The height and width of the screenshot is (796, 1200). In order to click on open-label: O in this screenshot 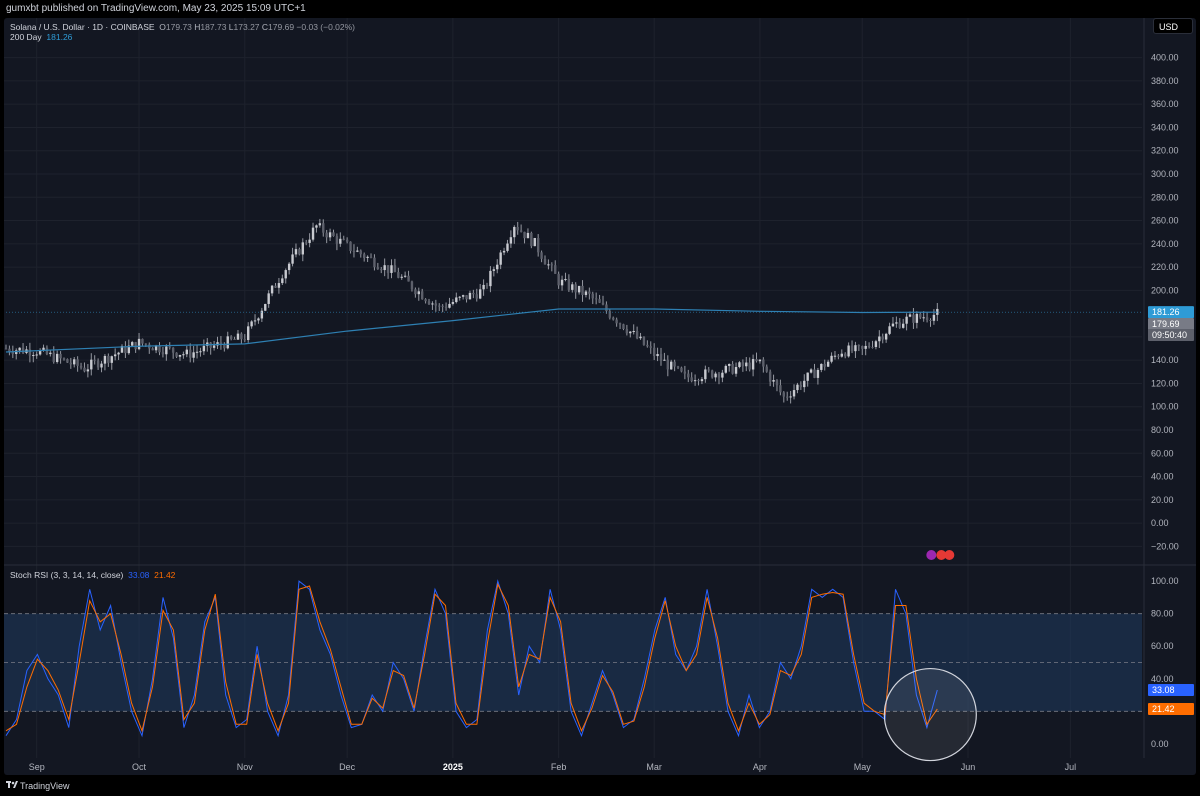, I will do `click(162, 27)`.